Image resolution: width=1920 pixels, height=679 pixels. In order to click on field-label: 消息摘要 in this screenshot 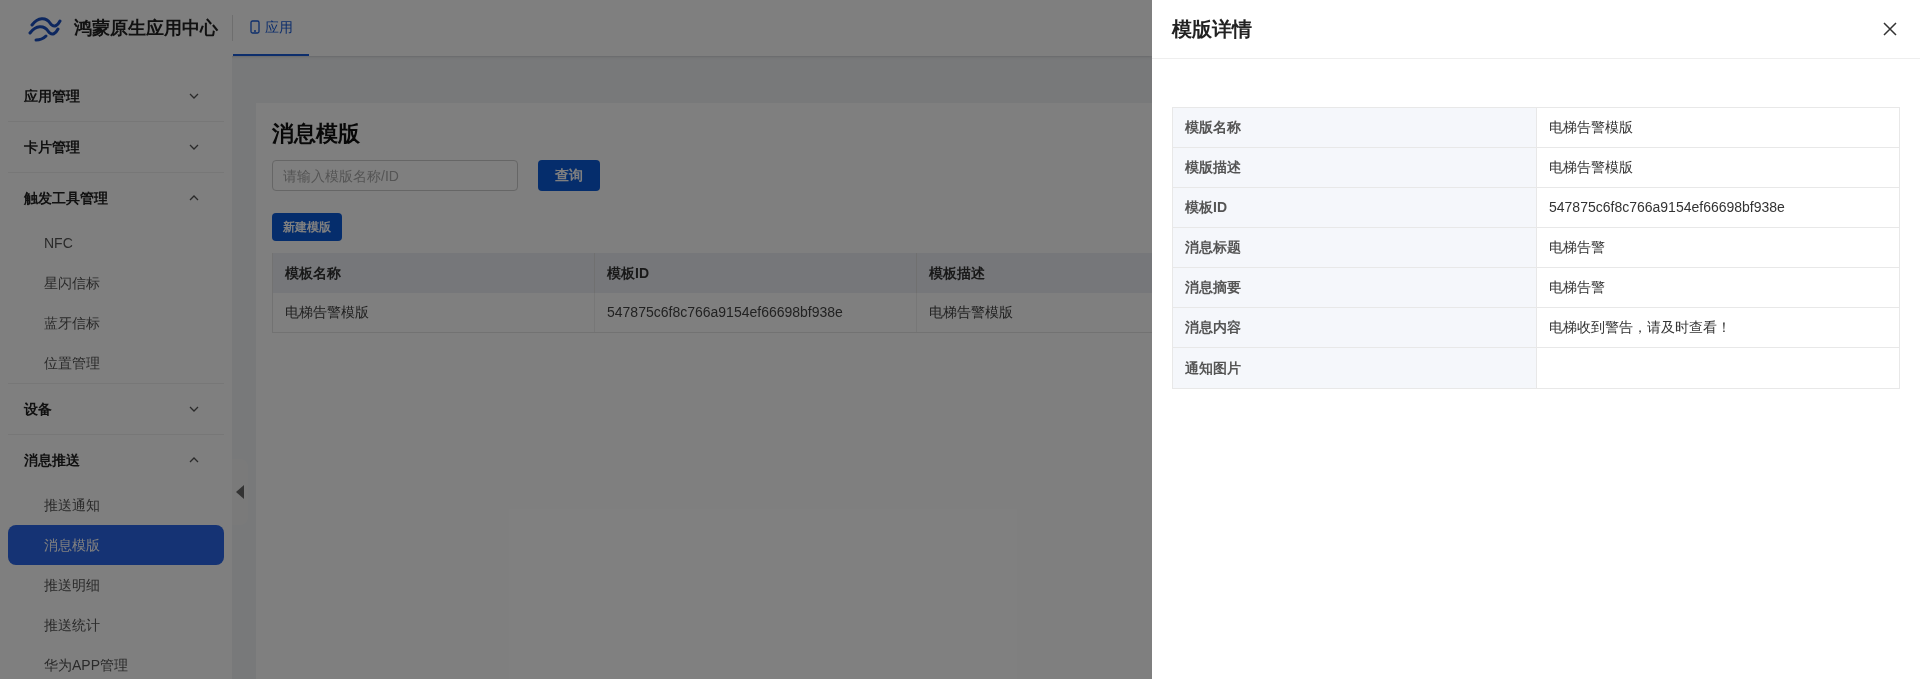, I will do `click(1355, 287)`.